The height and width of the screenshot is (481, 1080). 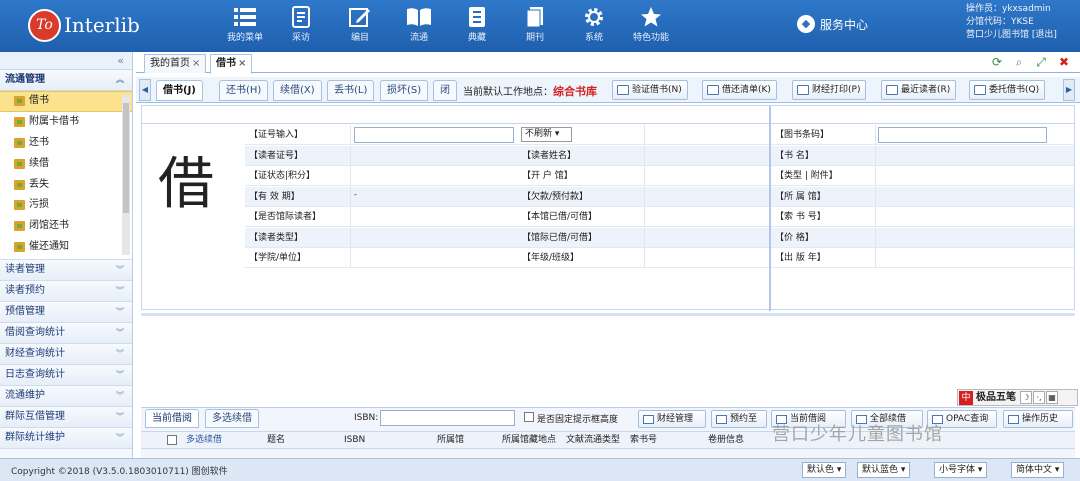 I want to click on nav-system: 系统, so click(x=594, y=26).